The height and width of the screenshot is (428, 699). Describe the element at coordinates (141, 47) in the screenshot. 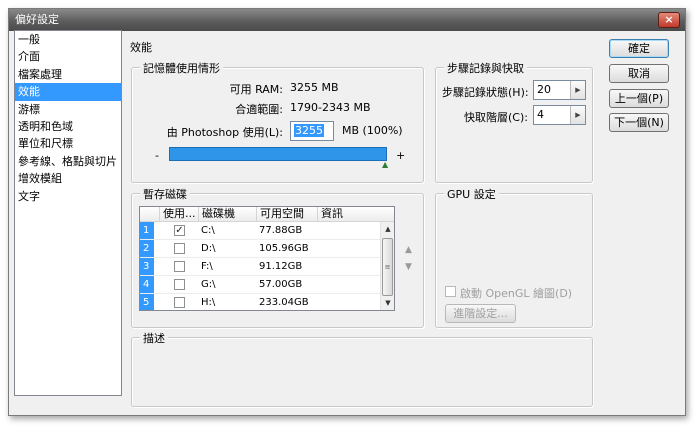

I see `section-title: 效能` at that location.